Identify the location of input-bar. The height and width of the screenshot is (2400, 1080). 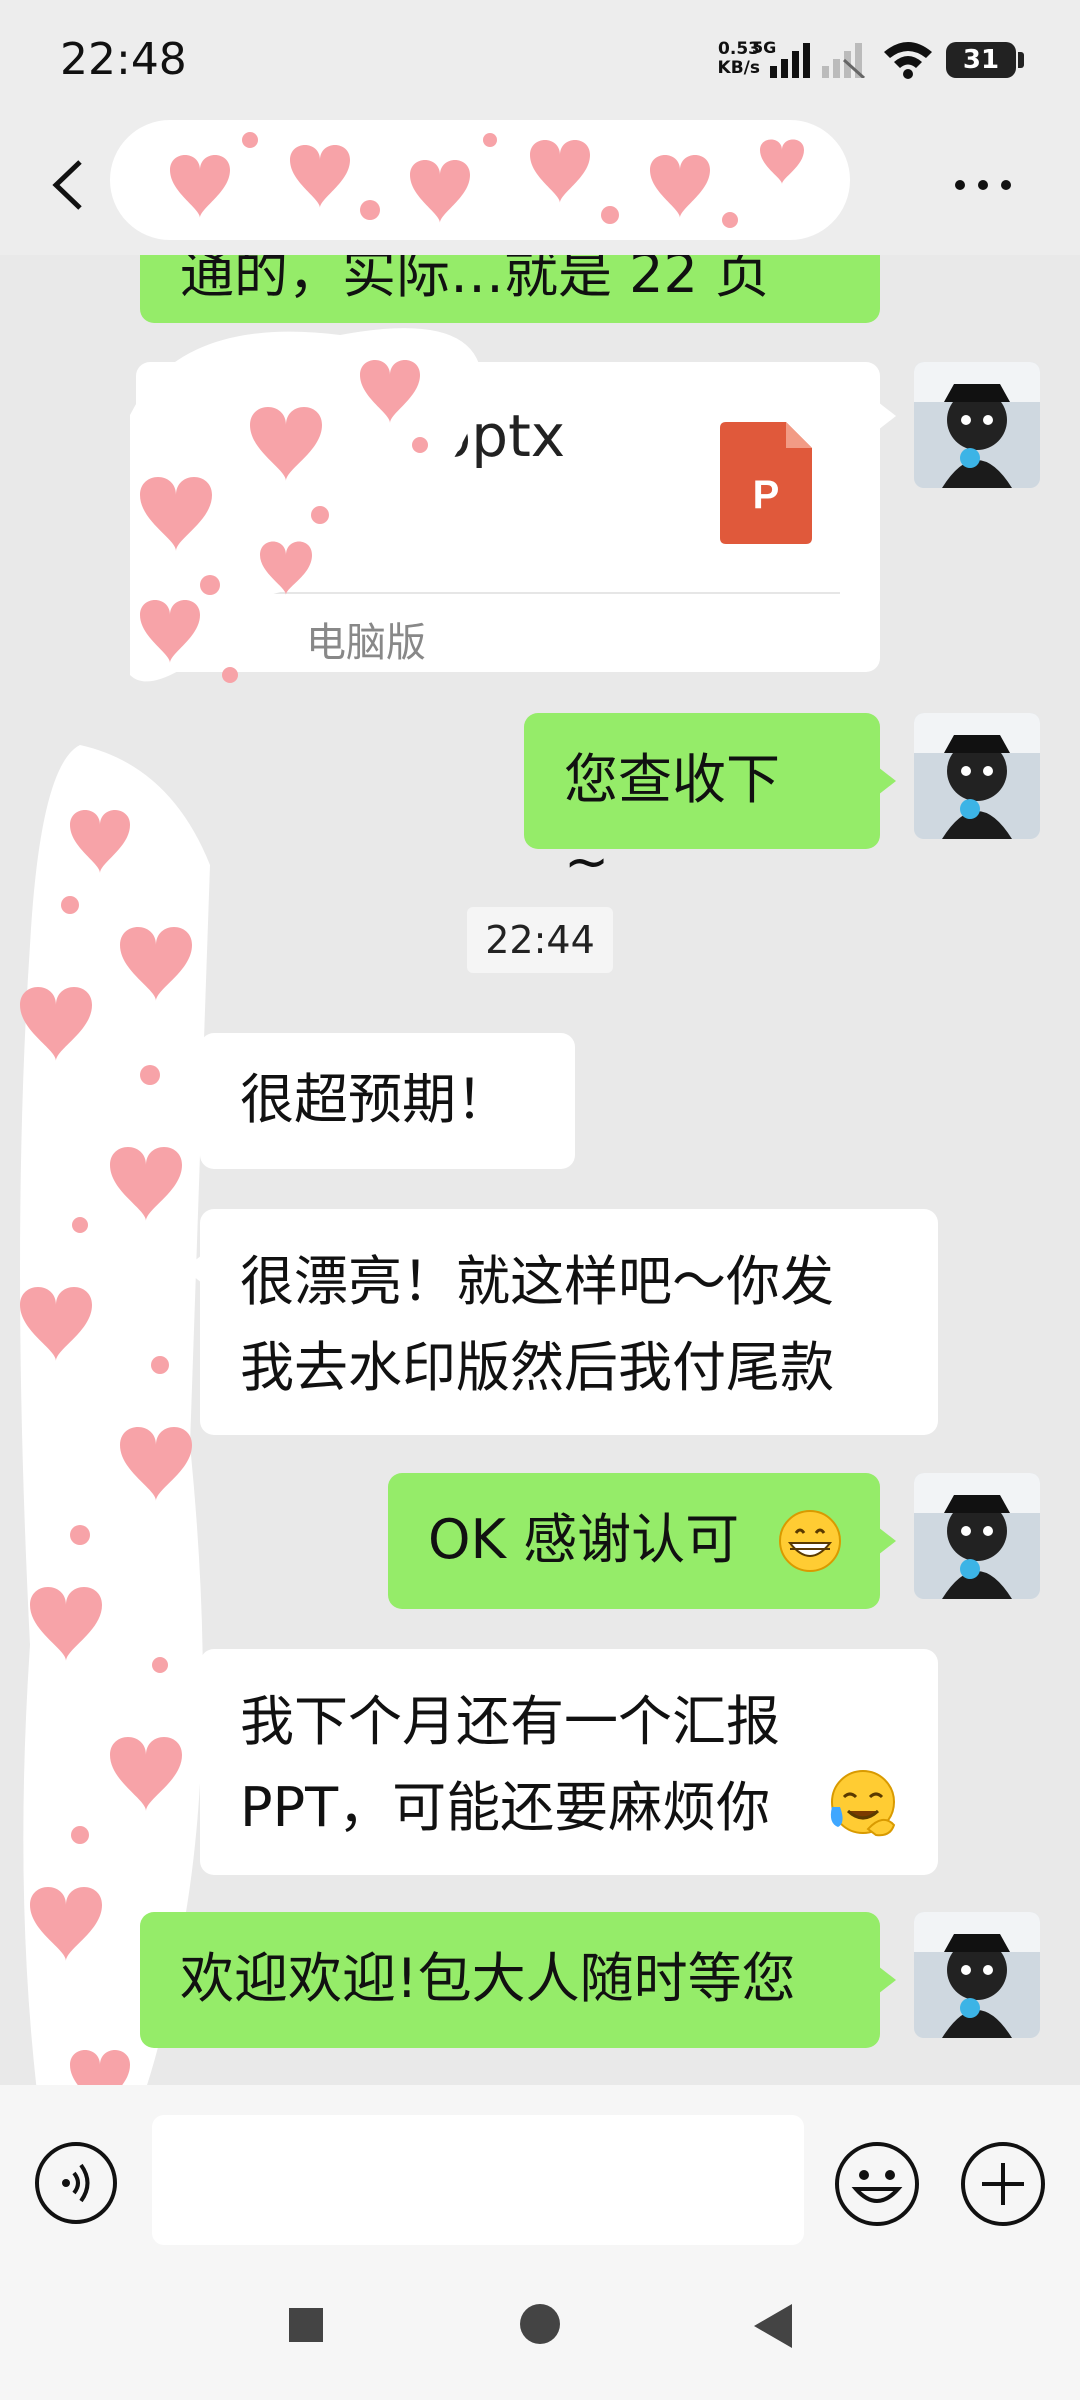
(540, 2172).